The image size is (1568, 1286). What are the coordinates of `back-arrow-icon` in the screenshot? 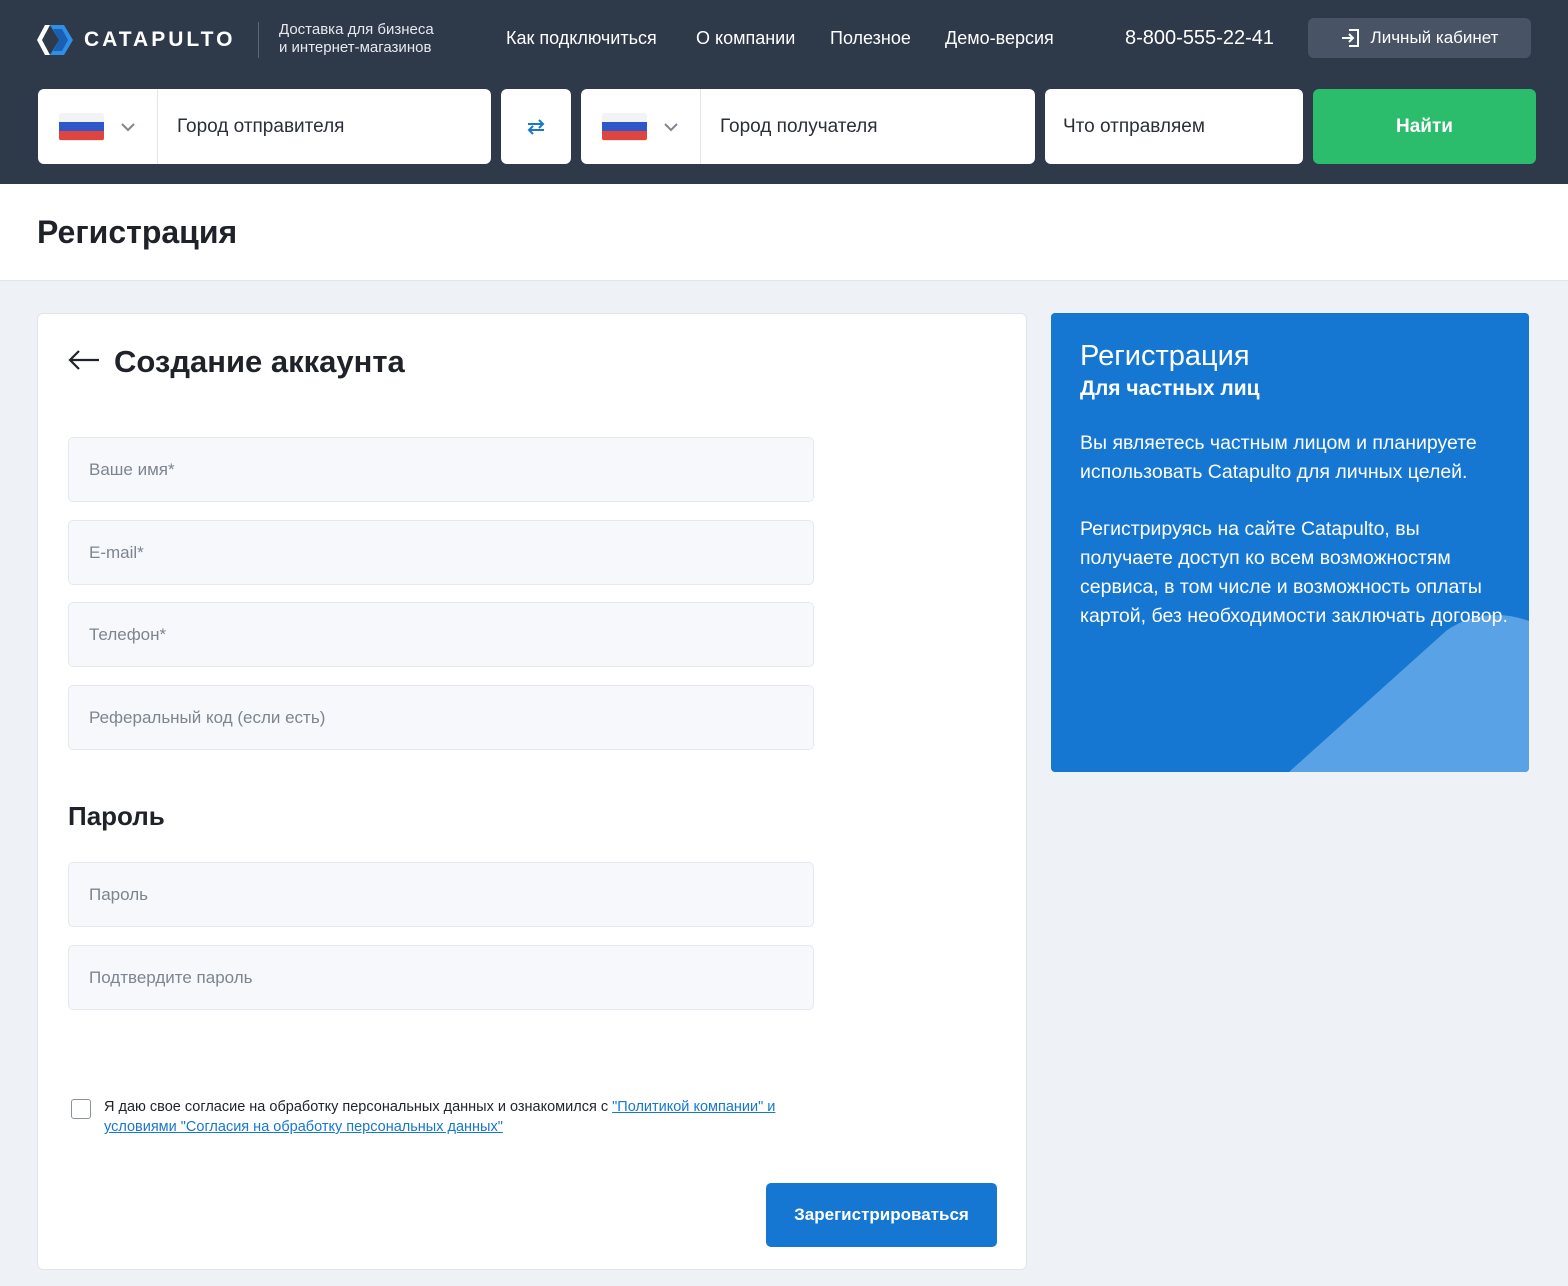 It's located at (84, 360).